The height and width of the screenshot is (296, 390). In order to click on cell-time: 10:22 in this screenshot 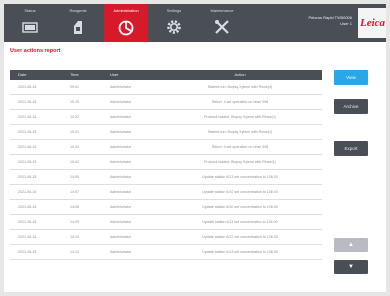, I will do `click(74, 117)`.